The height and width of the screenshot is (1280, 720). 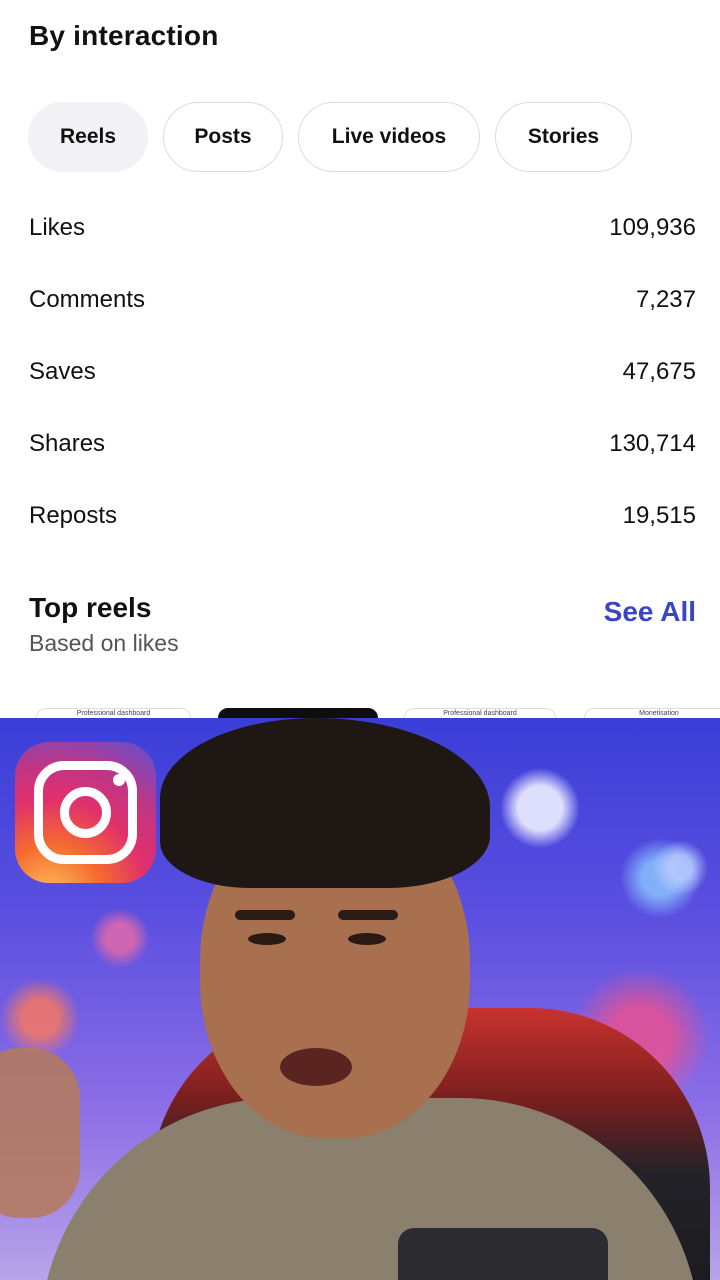 What do you see at coordinates (104, 643) in the screenshot?
I see `top-reels-subtitle: Based on likes` at bounding box center [104, 643].